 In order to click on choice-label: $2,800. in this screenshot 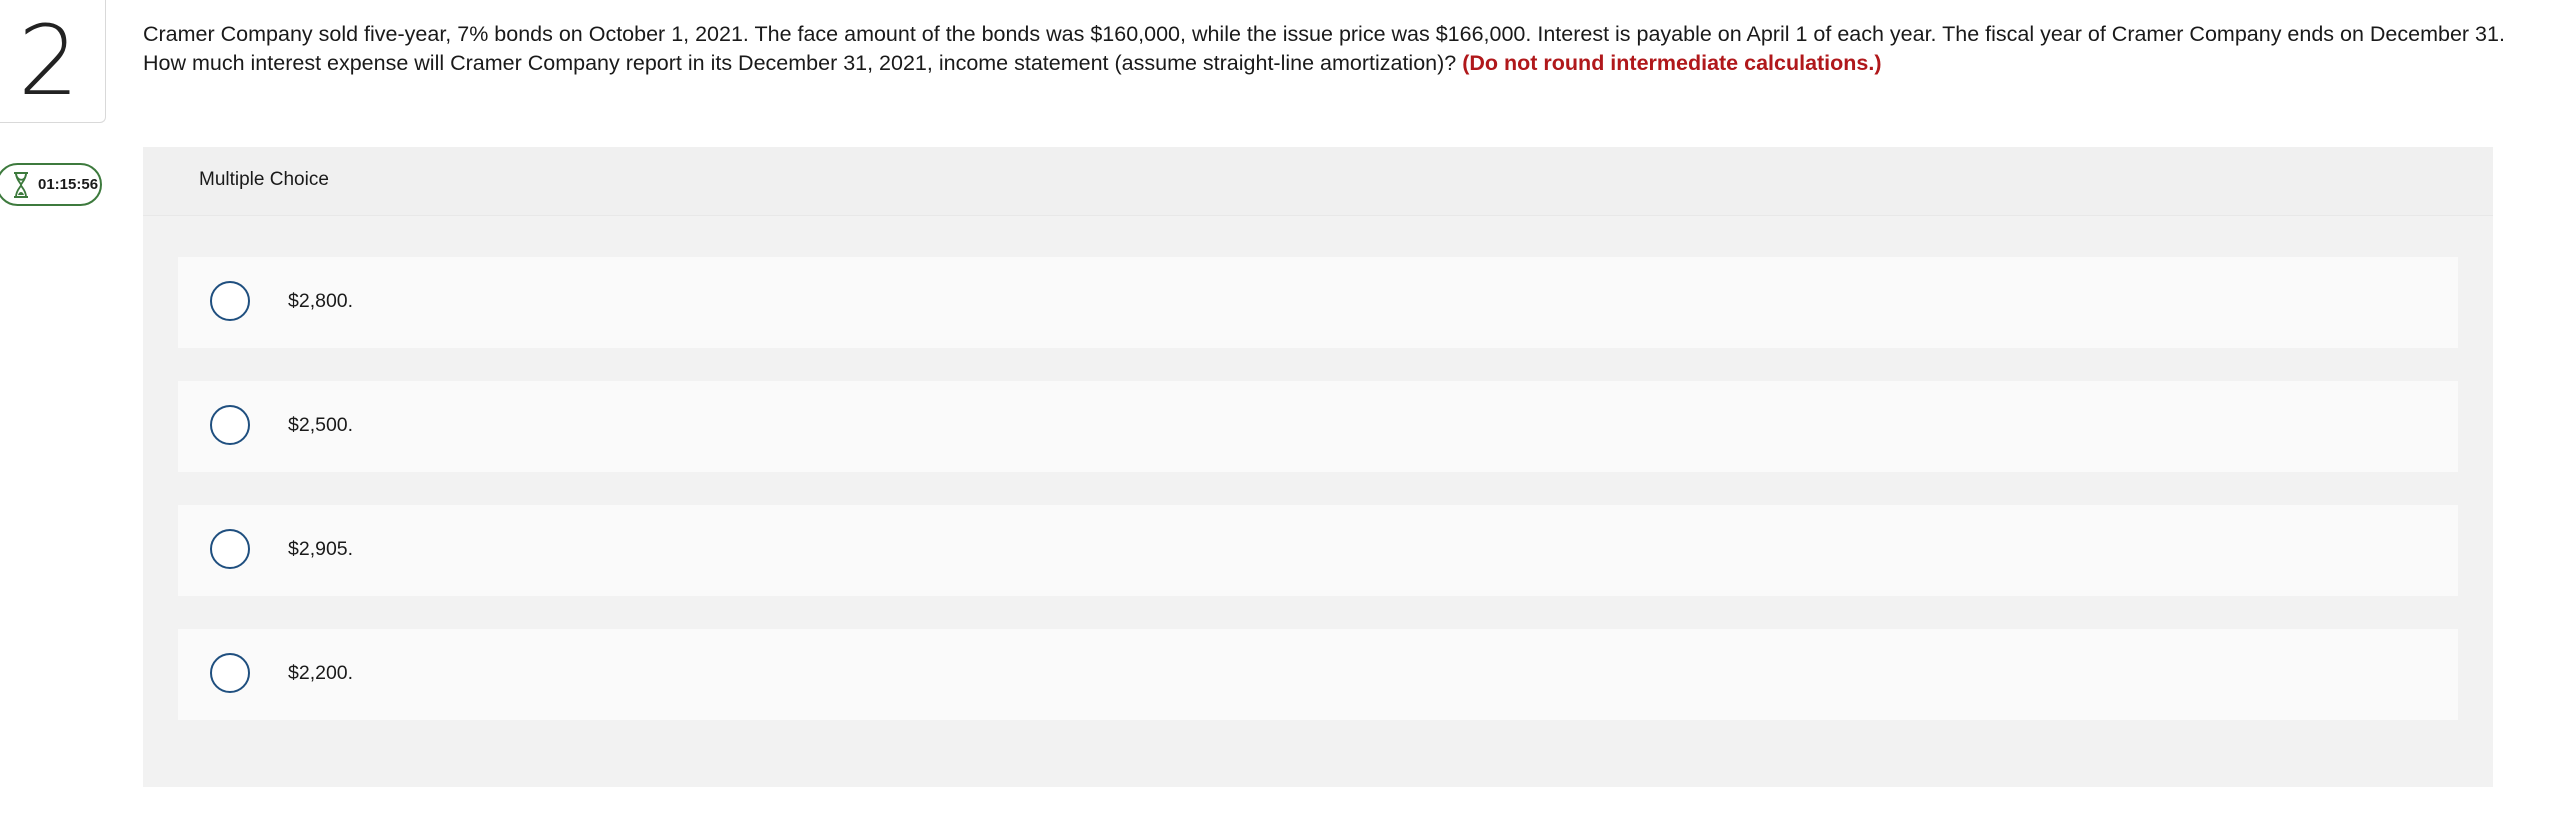, I will do `click(321, 301)`.